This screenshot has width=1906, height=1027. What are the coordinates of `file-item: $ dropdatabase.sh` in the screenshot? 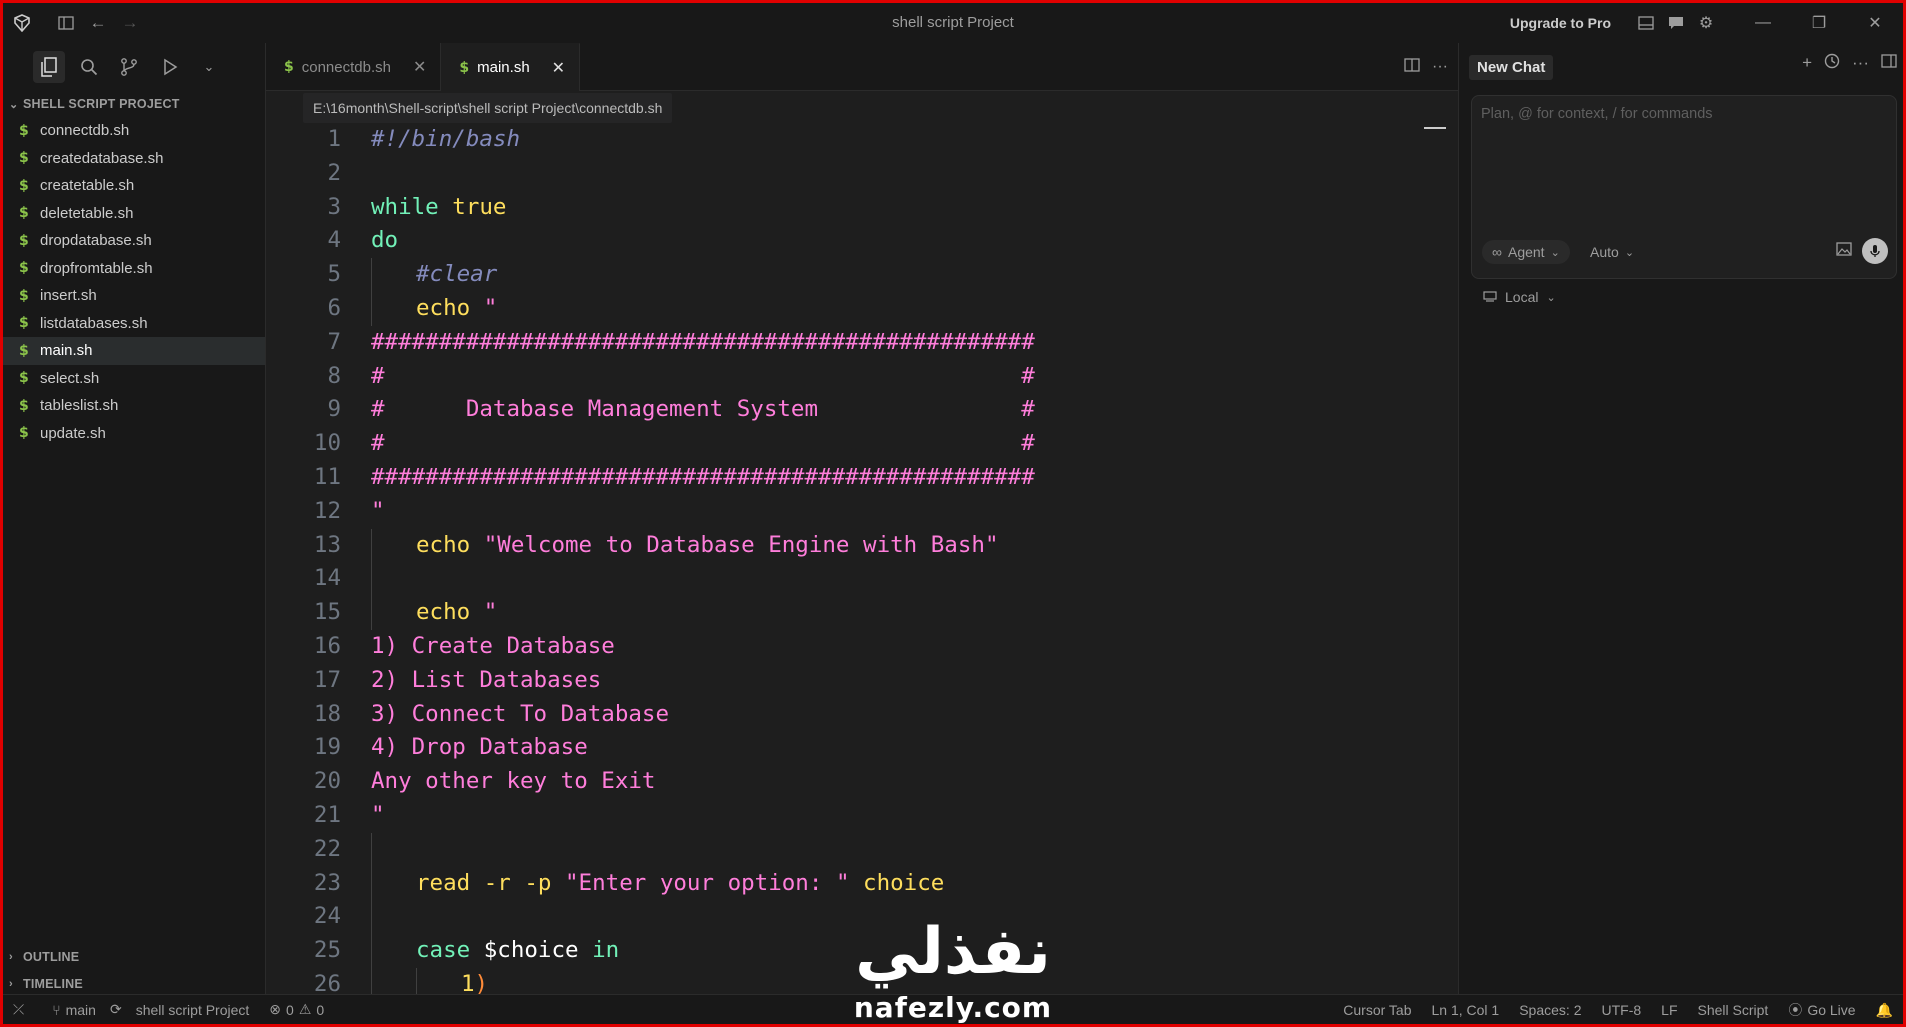 It's located at (134, 241).